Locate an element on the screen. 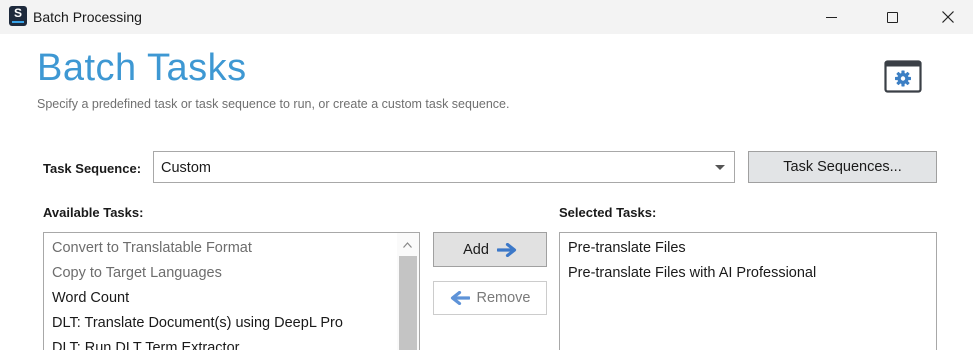 The width and height of the screenshot is (973, 350). minimize-icon is located at coordinates (831, 17).